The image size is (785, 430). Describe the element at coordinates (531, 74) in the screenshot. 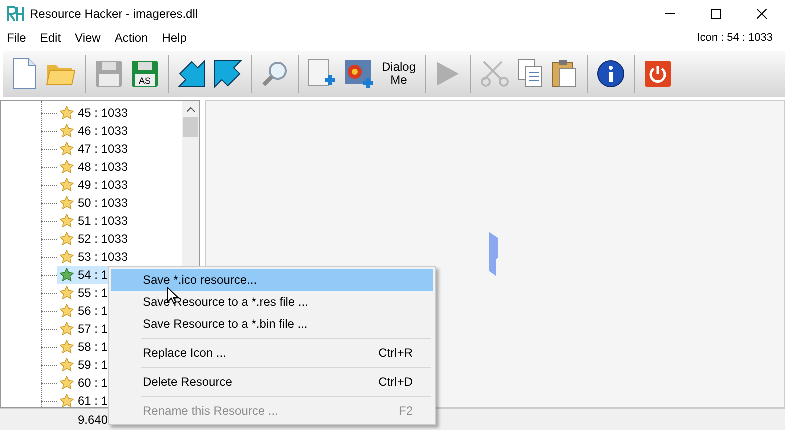

I see `copy-icon` at that location.